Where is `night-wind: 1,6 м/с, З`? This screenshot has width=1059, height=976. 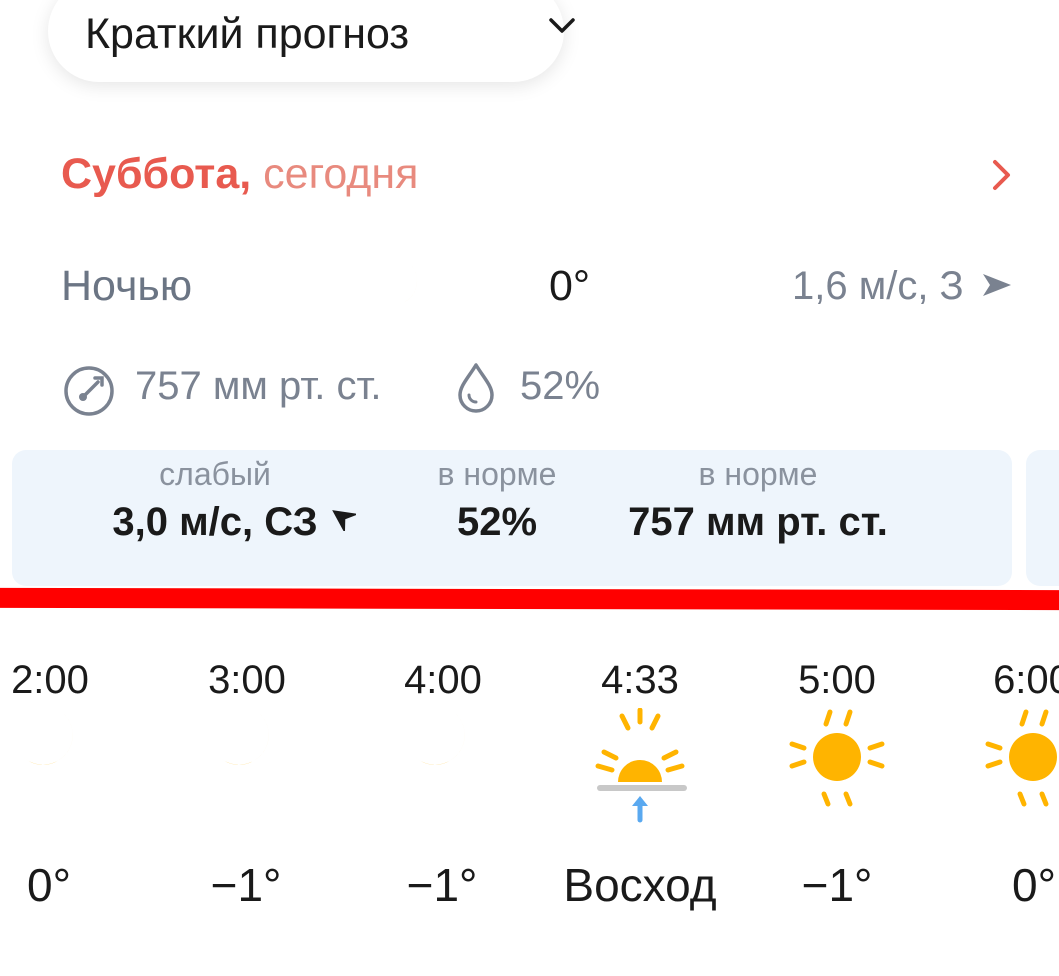 night-wind: 1,6 м/с, З is located at coordinates (878, 286).